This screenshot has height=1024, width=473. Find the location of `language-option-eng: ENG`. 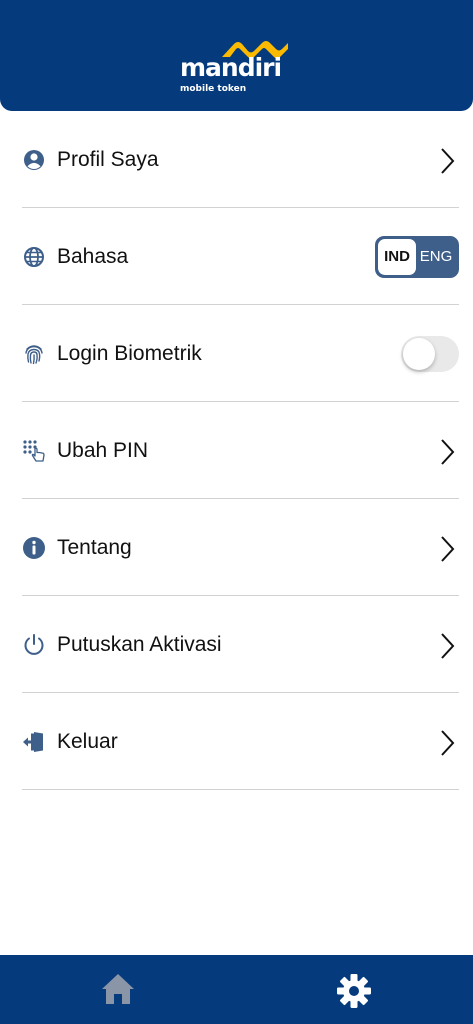

language-option-eng: ENG is located at coordinates (436, 257).